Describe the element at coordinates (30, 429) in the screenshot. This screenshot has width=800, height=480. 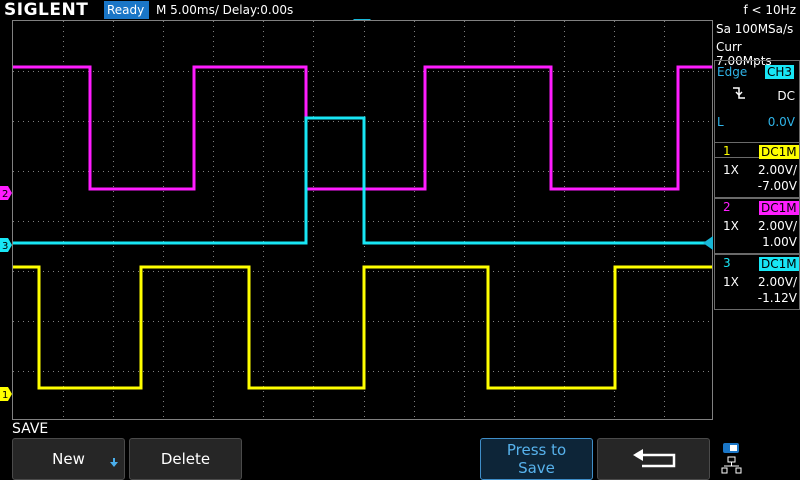
I see `menu-title: SAVE` at that location.